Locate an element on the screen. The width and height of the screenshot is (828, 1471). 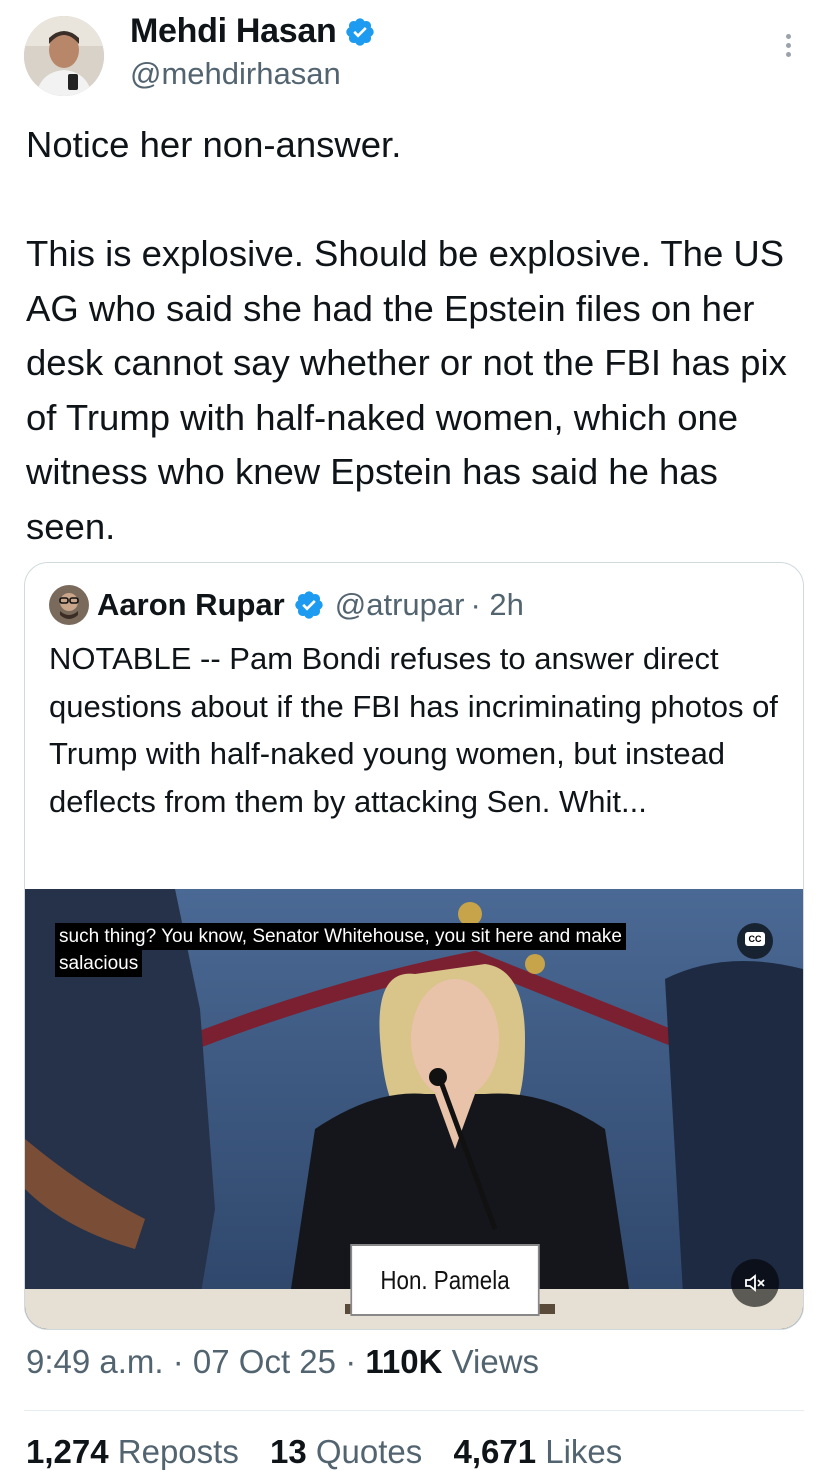
engagement-stats: 1,274 Reposts 13 Quotes 4,671 Likes is located at coordinates (335, 1452).